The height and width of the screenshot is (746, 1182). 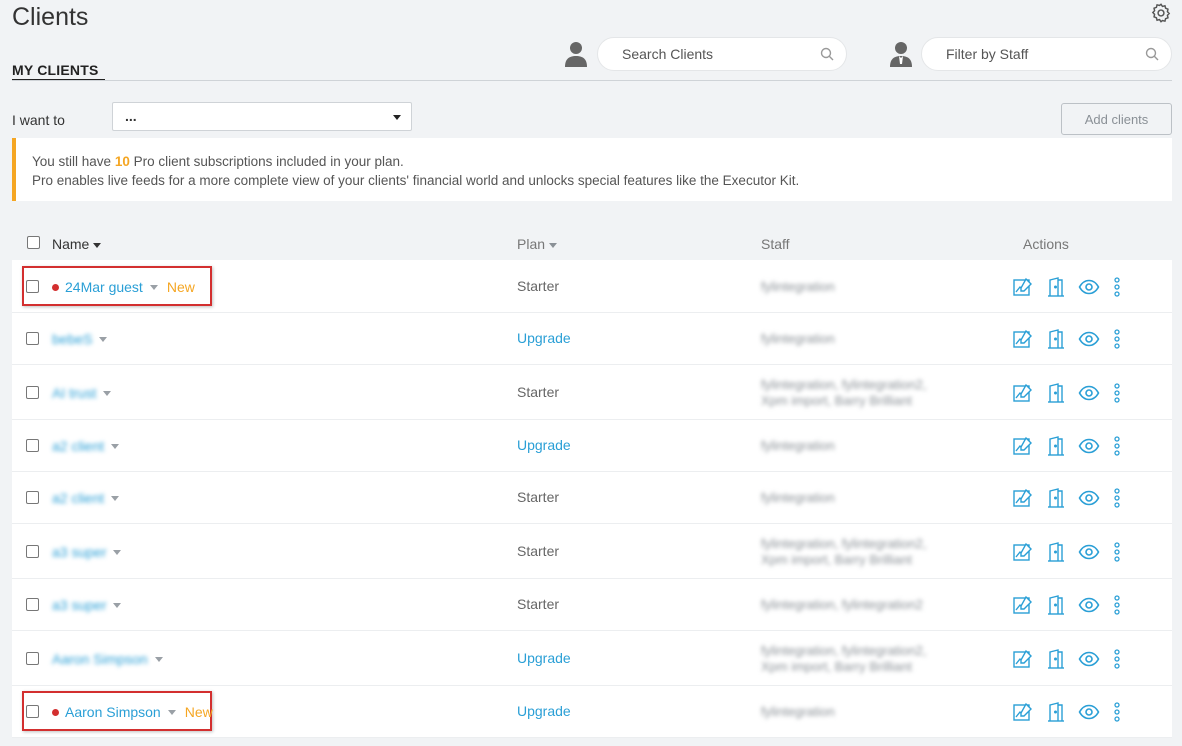 I want to click on client-name-cell: 24Mar guest New, so click(x=123, y=287).